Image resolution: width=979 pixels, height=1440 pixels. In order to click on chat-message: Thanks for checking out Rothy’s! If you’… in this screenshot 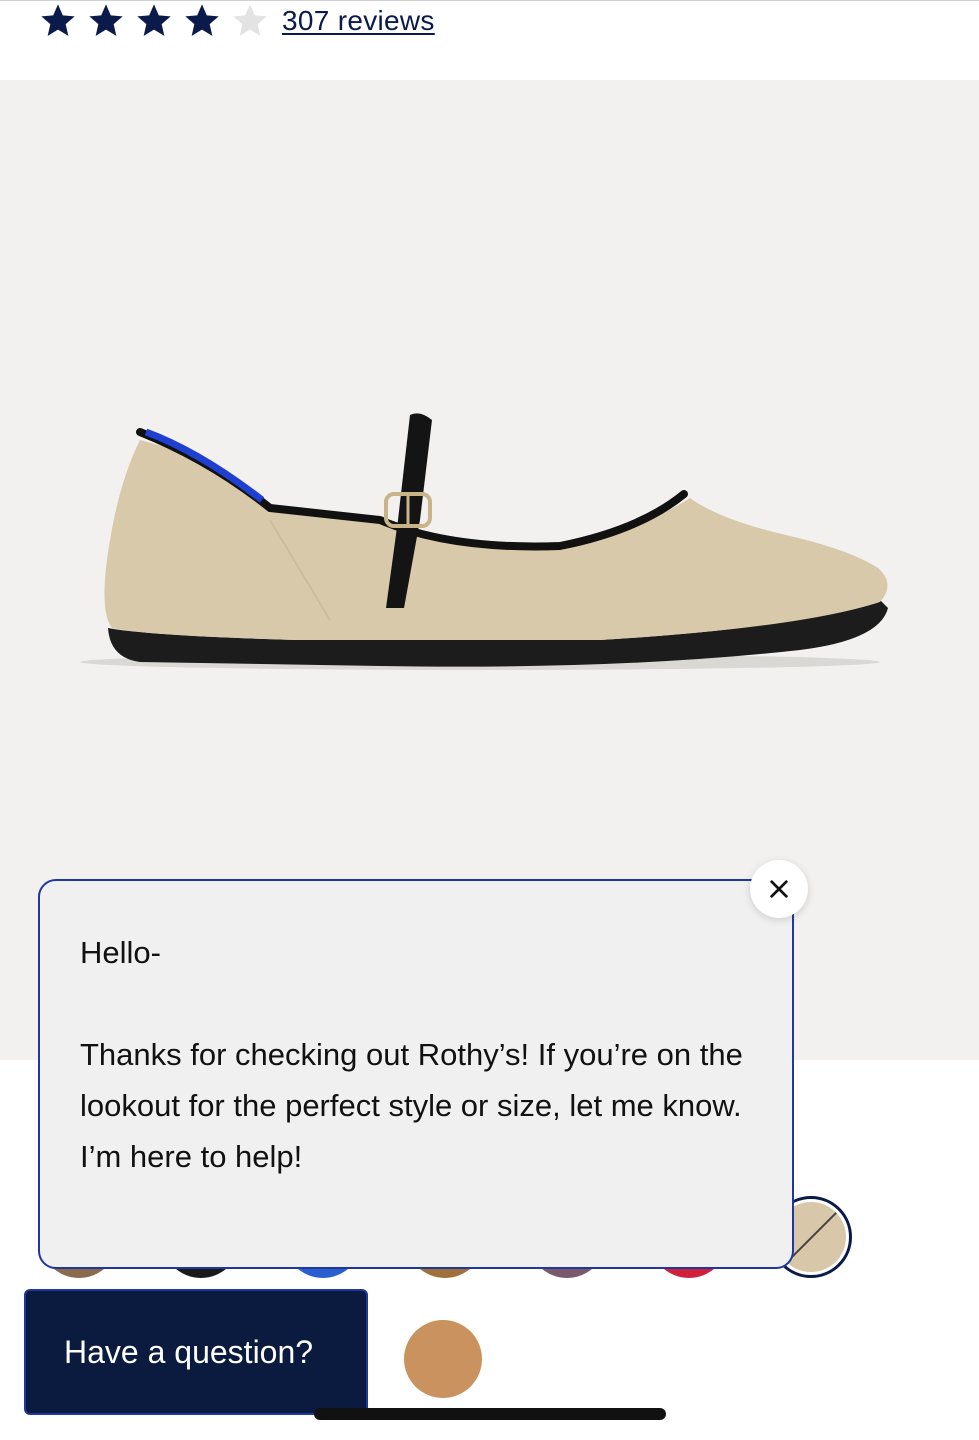, I will do `click(411, 1105)`.